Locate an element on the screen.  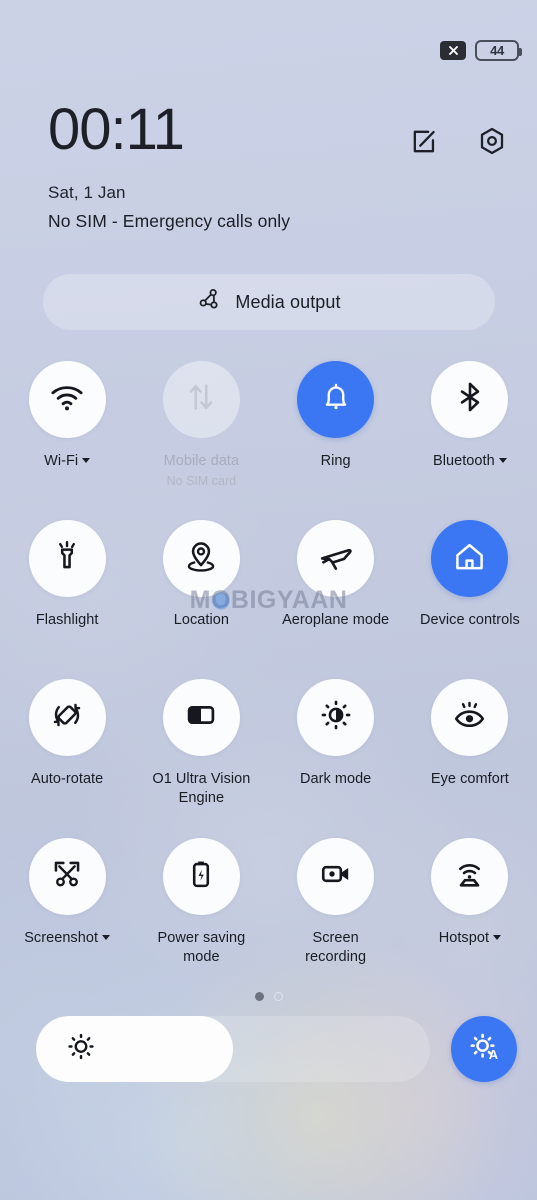
split-screen-contrast-icon is located at coordinates (201, 717).